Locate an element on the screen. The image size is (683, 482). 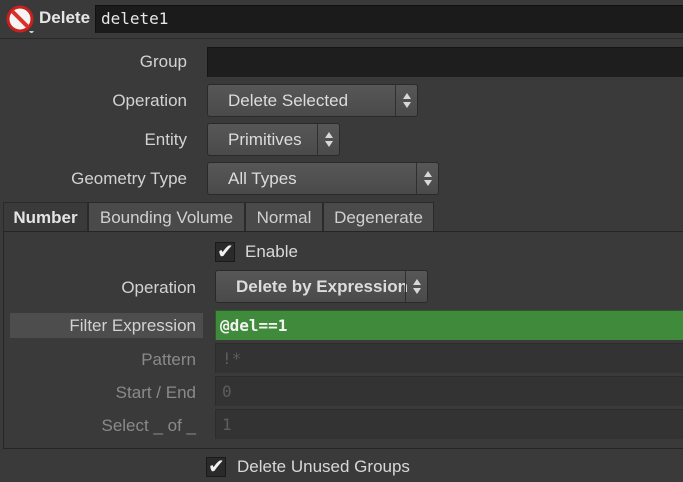
entity-value: Primitives is located at coordinates (265, 139).